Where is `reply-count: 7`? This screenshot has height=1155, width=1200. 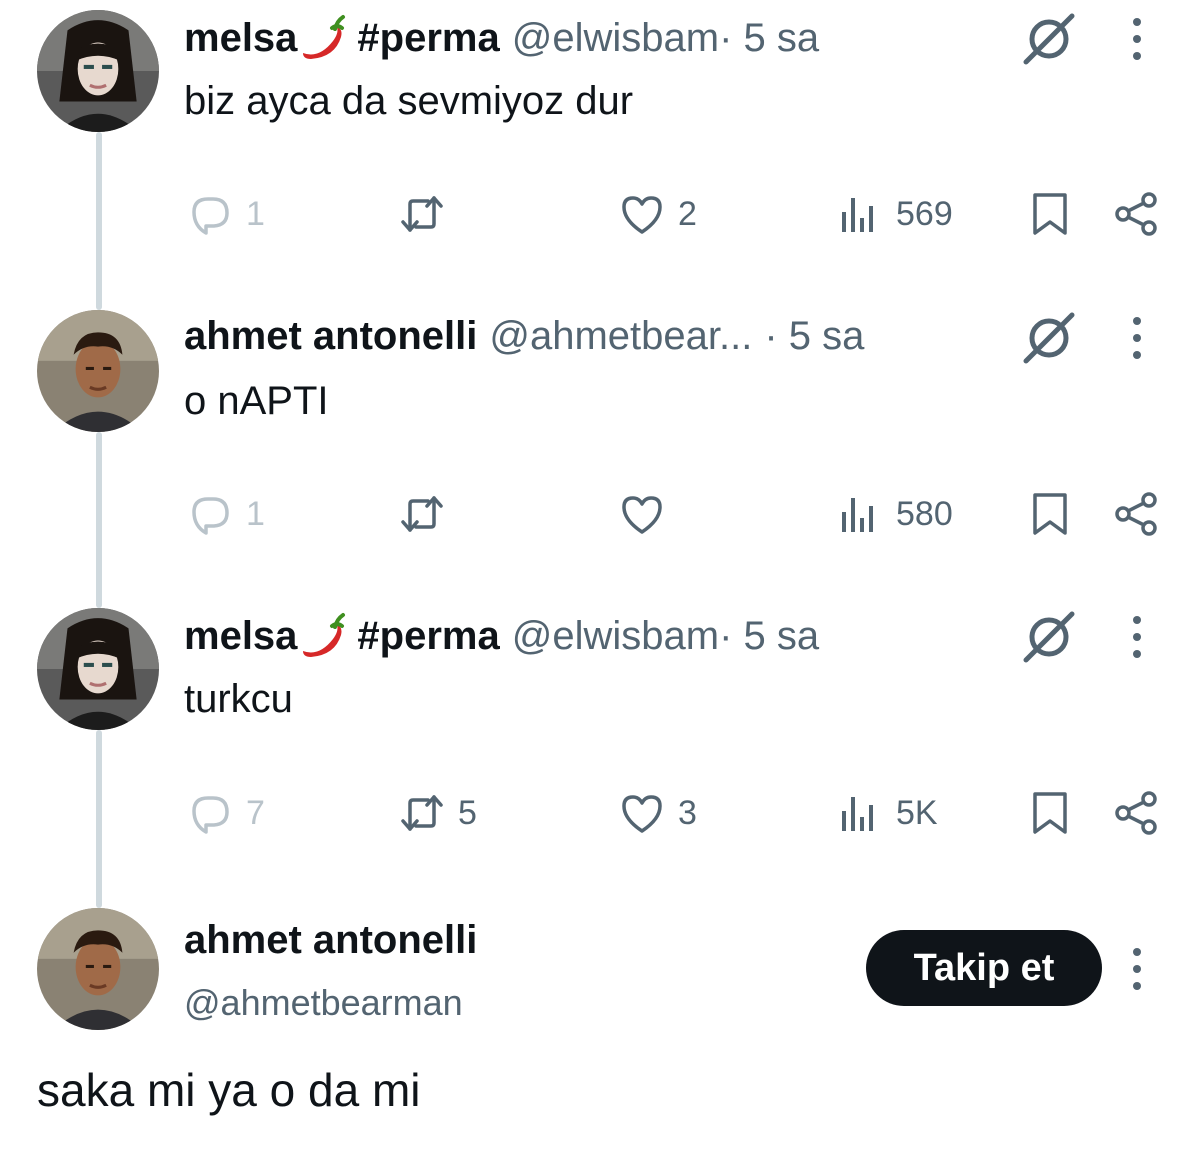
reply-count: 7 is located at coordinates (255, 812).